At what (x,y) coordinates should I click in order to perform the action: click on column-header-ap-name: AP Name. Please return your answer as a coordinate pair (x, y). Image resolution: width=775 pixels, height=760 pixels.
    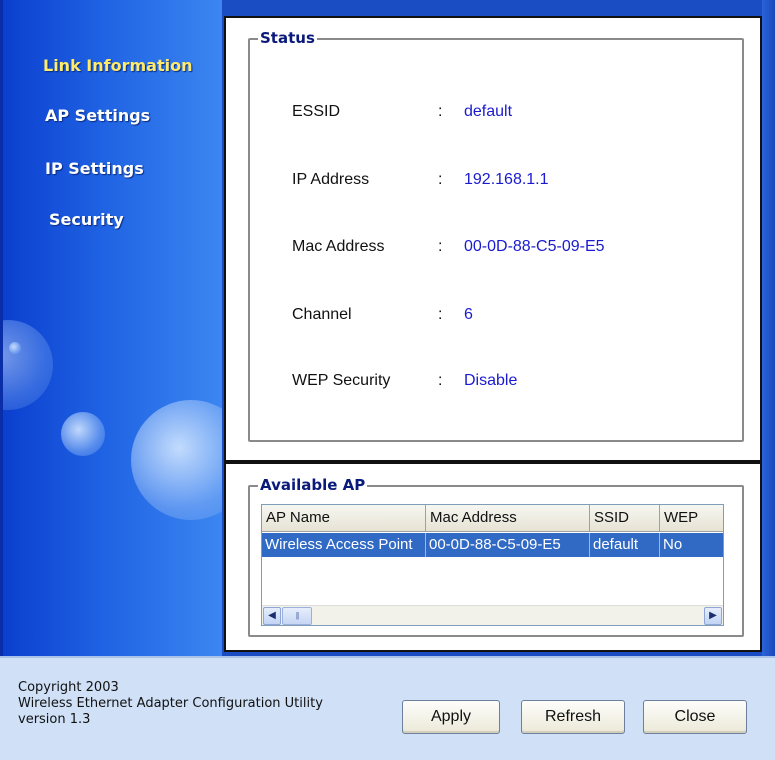
    Looking at the image, I should click on (344, 518).